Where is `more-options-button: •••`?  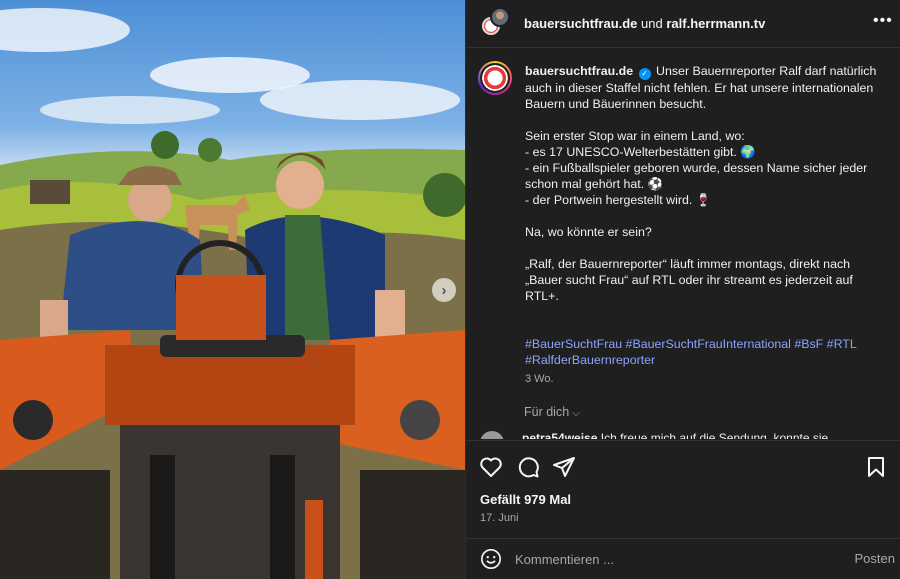
more-options-button: ••• is located at coordinates (883, 22).